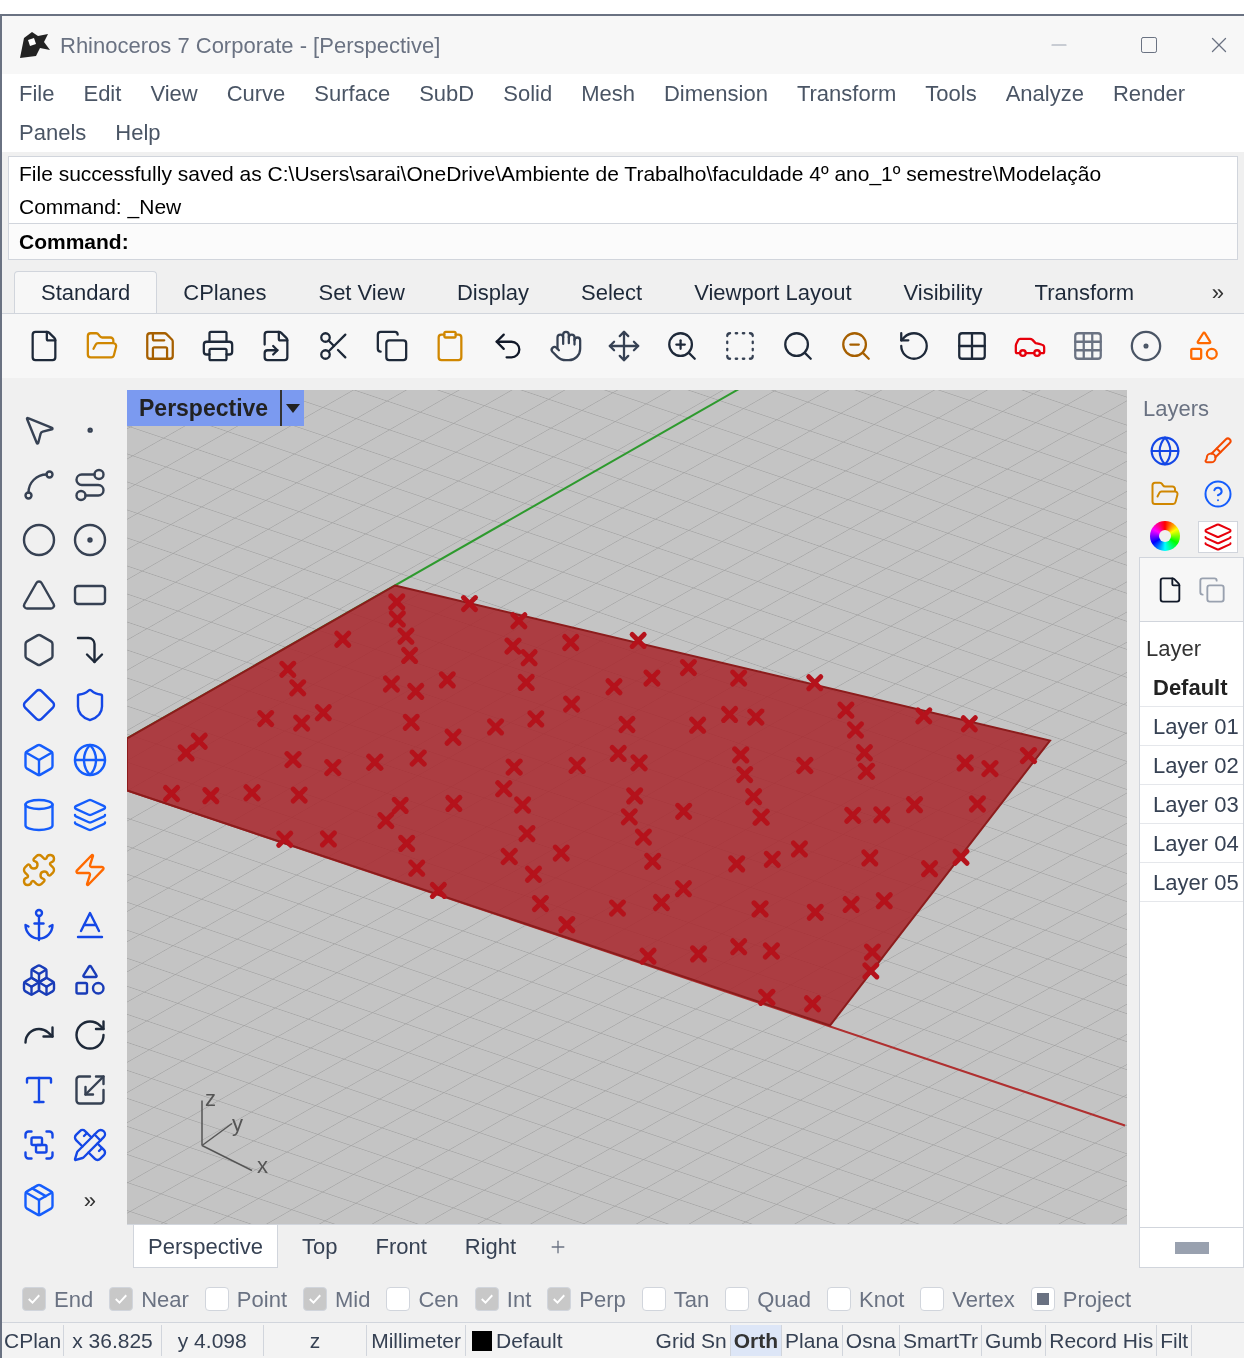 The image size is (1244, 1358). I want to click on command-history-line: File successfully saved as C:\Users\sarai\OneDrive\Ambiente de Trabalho\faculdade 4º ano_1º semestre\Modelação, so click(560, 174).